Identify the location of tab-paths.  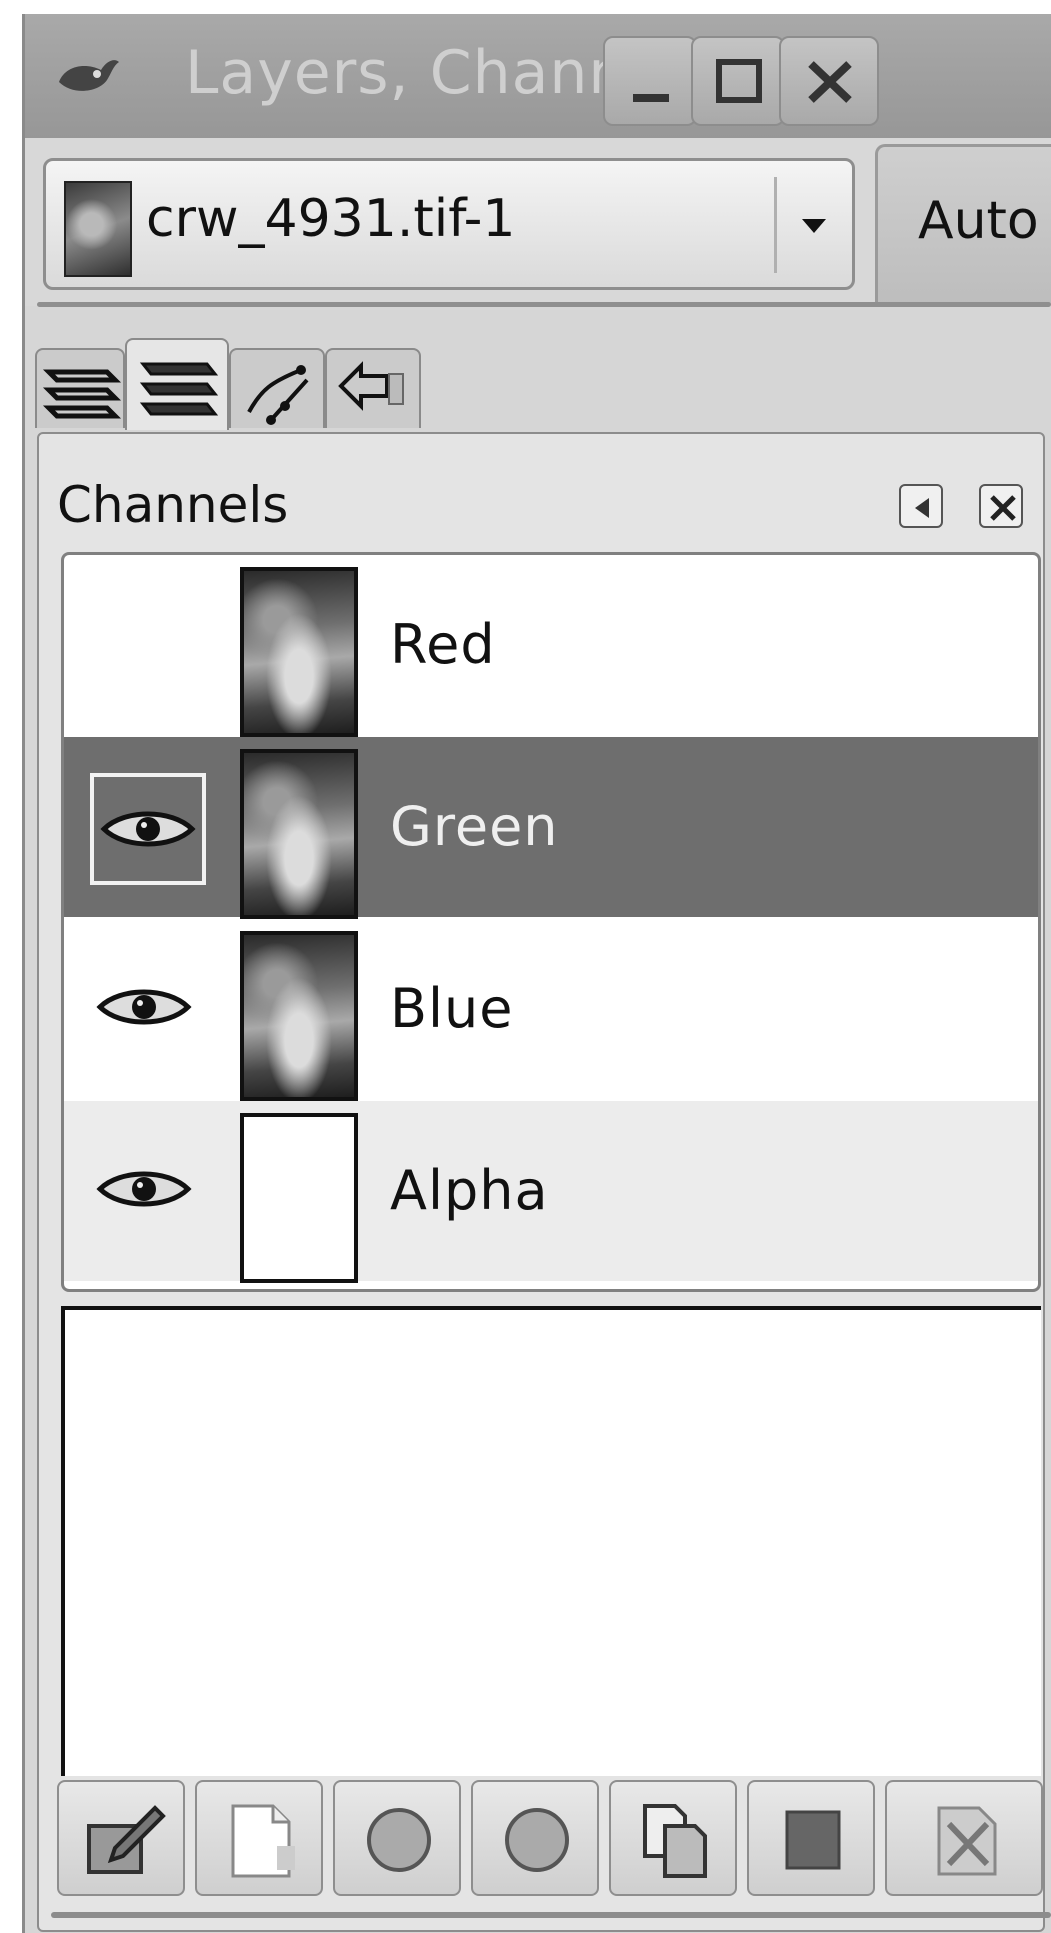
(277, 388).